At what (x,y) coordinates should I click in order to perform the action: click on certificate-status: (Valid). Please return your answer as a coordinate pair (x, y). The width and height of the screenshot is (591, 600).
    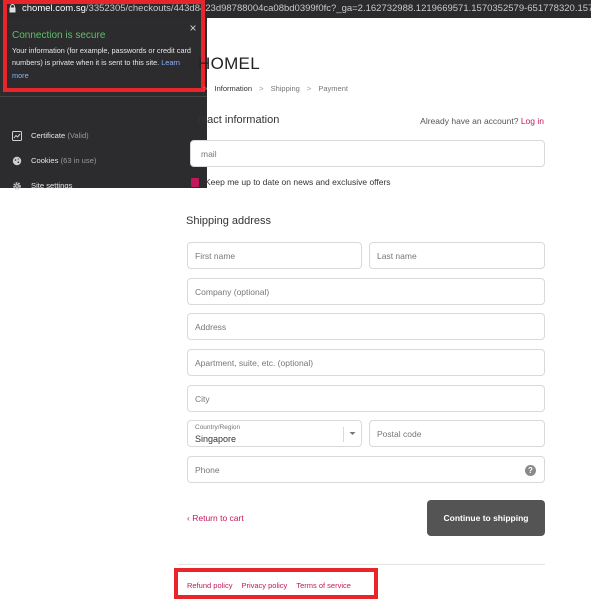
    Looking at the image, I should click on (78, 135).